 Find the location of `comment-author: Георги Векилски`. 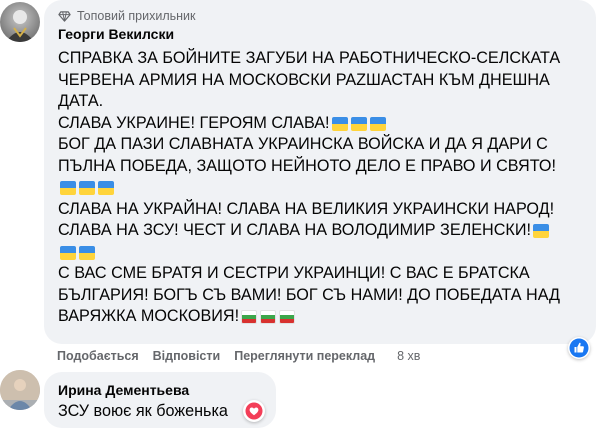

comment-author: Георги Векилски is located at coordinates (116, 34).